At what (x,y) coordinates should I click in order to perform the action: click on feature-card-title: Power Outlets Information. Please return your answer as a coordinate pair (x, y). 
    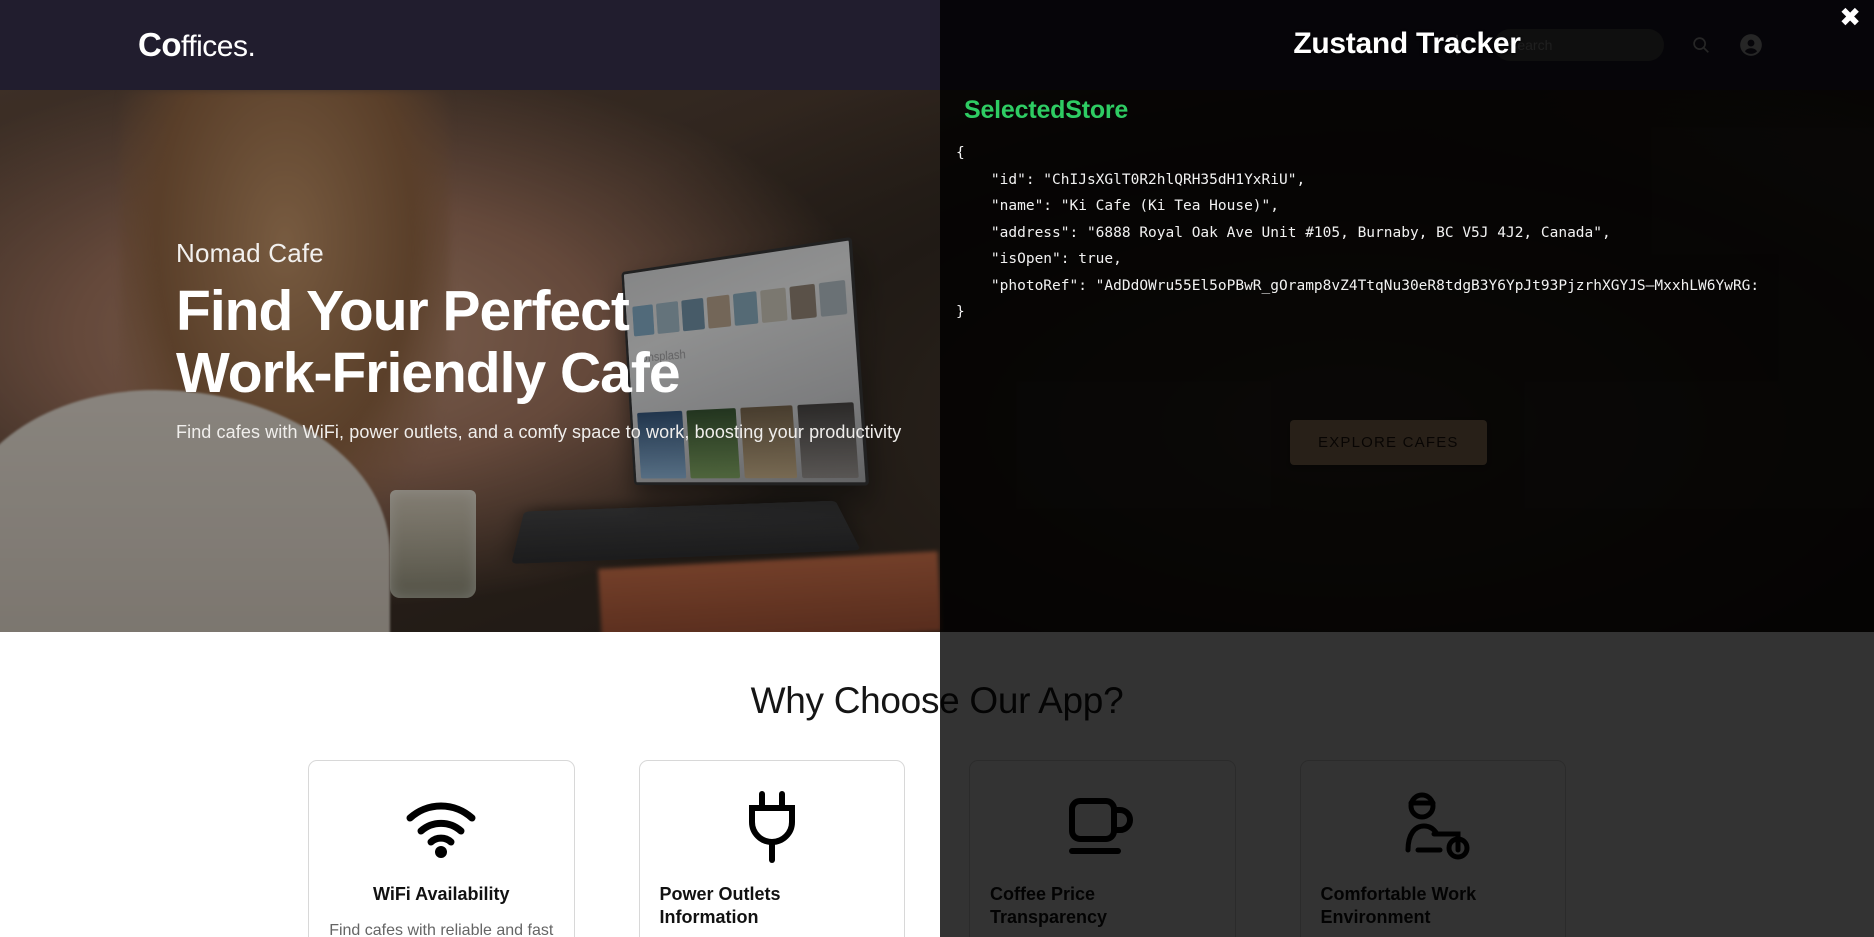
    Looking at the image, I should click on (720, 905).